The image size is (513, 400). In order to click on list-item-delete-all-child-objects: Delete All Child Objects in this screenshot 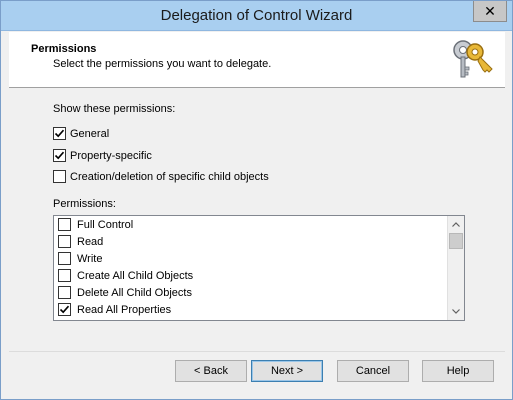, I will do `click(125, 292)`.